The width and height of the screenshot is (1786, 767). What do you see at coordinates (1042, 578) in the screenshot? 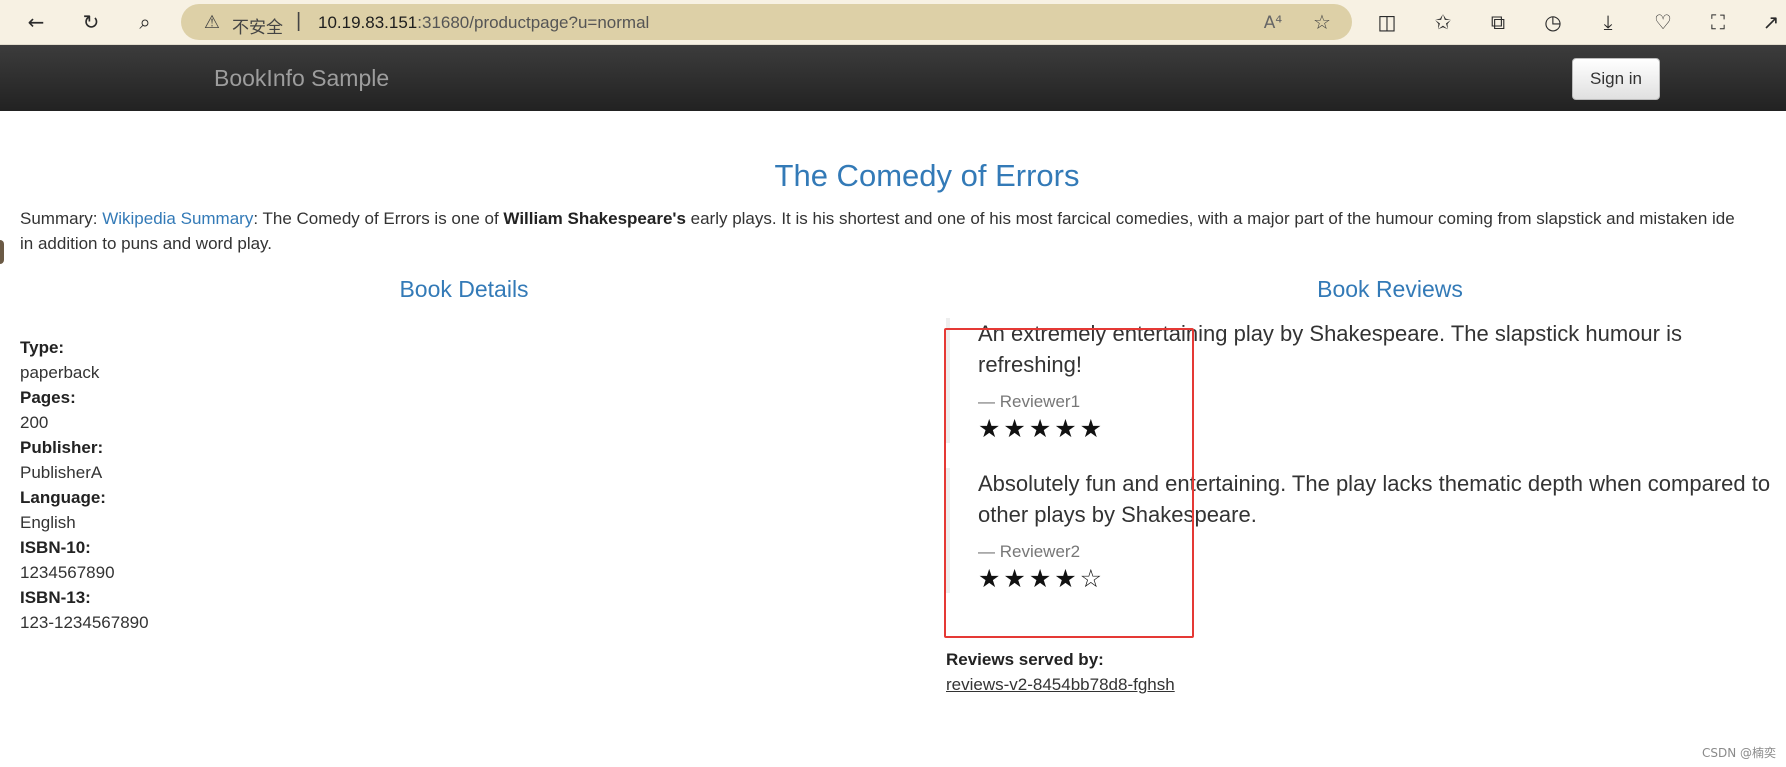
I see `star-rating: ★★★★☆` at bounding box center [1042, 578].